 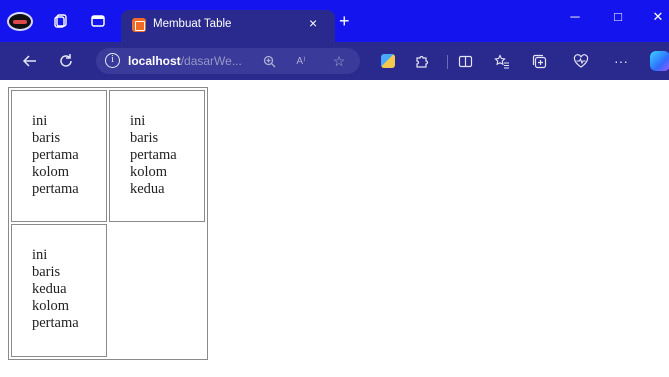 What do you see at coordinates (465, 61) in the screenshot?
I see `split-screen-icon` at bounding box center [465, 61].